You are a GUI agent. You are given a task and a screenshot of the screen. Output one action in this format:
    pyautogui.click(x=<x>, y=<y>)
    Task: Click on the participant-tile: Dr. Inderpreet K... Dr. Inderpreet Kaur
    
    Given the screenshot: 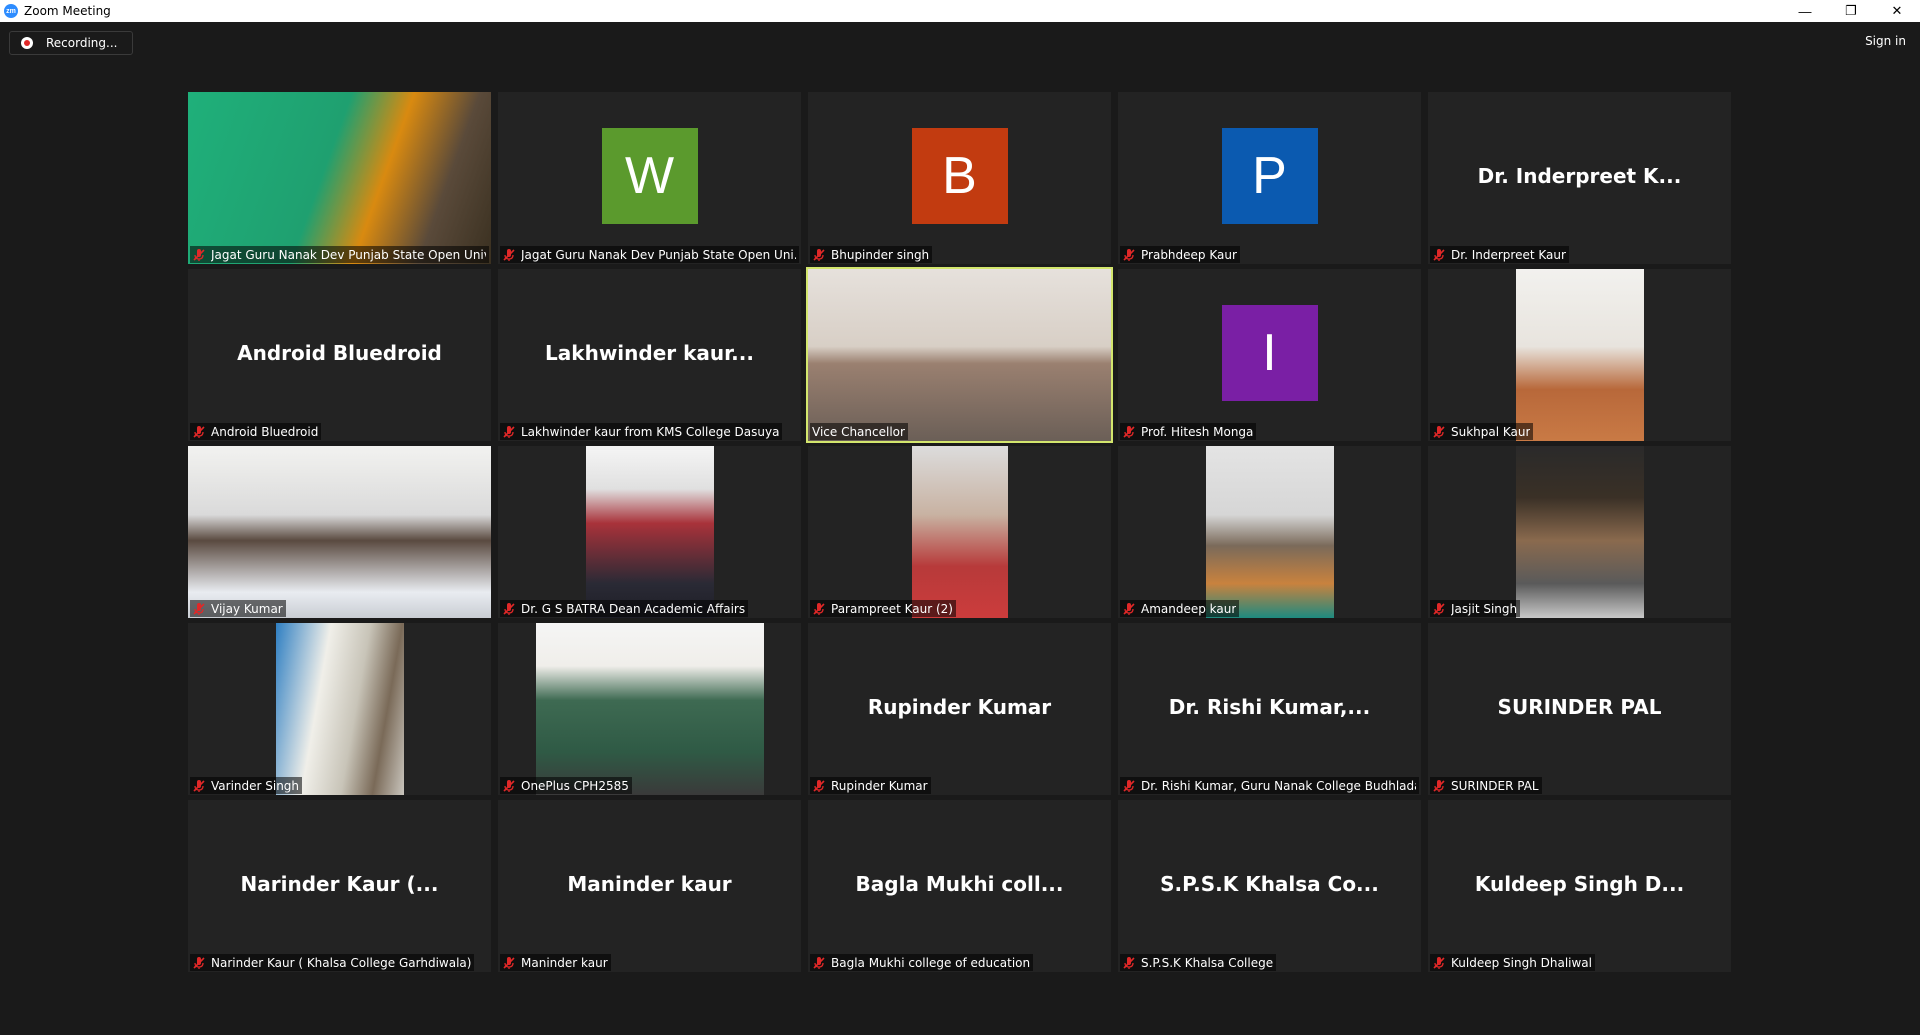 What is the action you would take?
    pyautogui.click(x=1579, y=178)
    